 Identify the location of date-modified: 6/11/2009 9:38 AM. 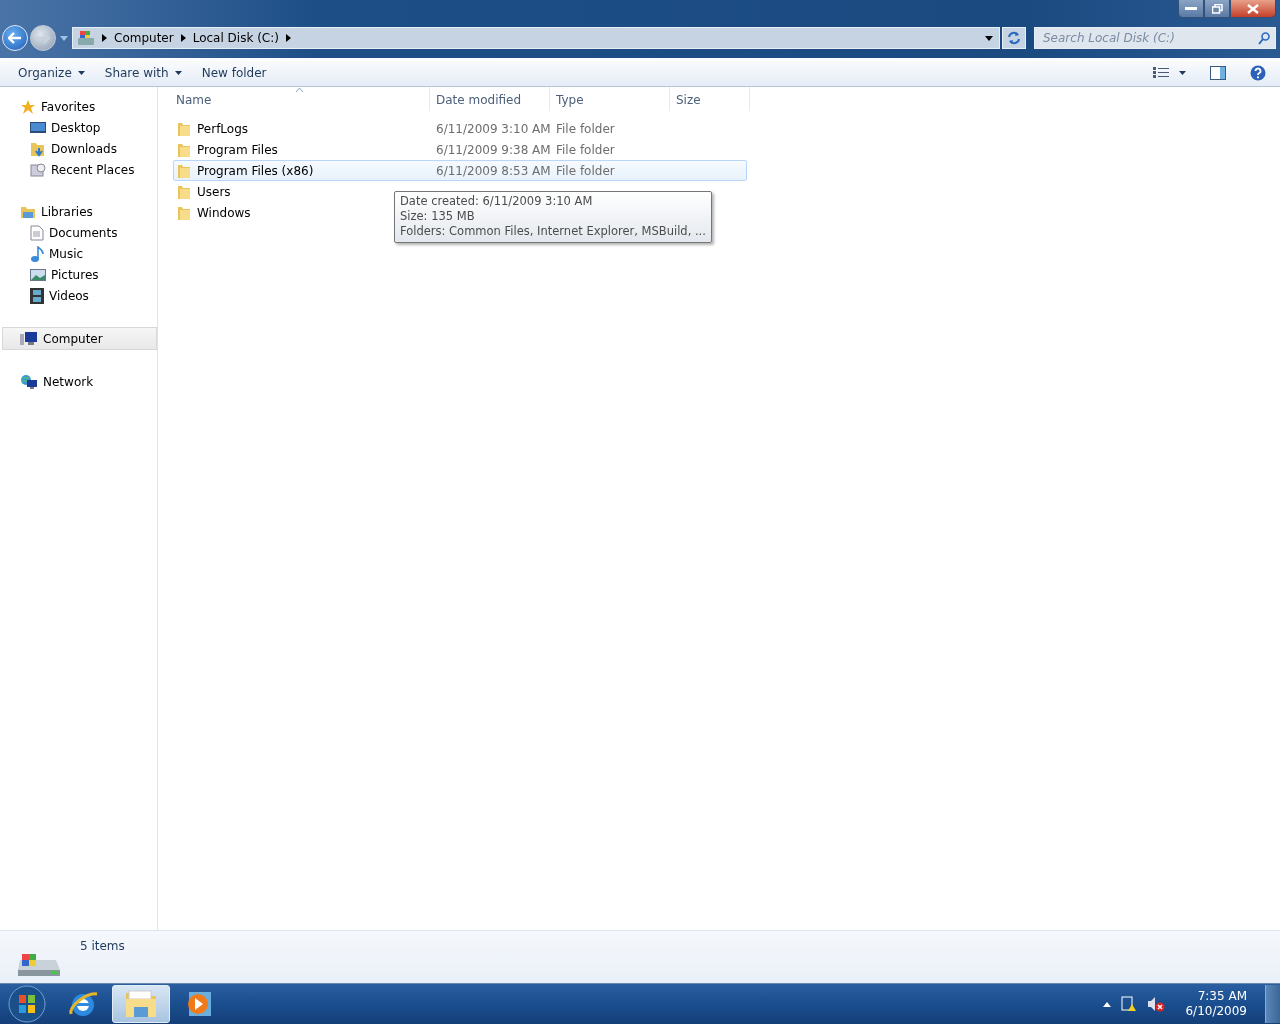
(493, 149).